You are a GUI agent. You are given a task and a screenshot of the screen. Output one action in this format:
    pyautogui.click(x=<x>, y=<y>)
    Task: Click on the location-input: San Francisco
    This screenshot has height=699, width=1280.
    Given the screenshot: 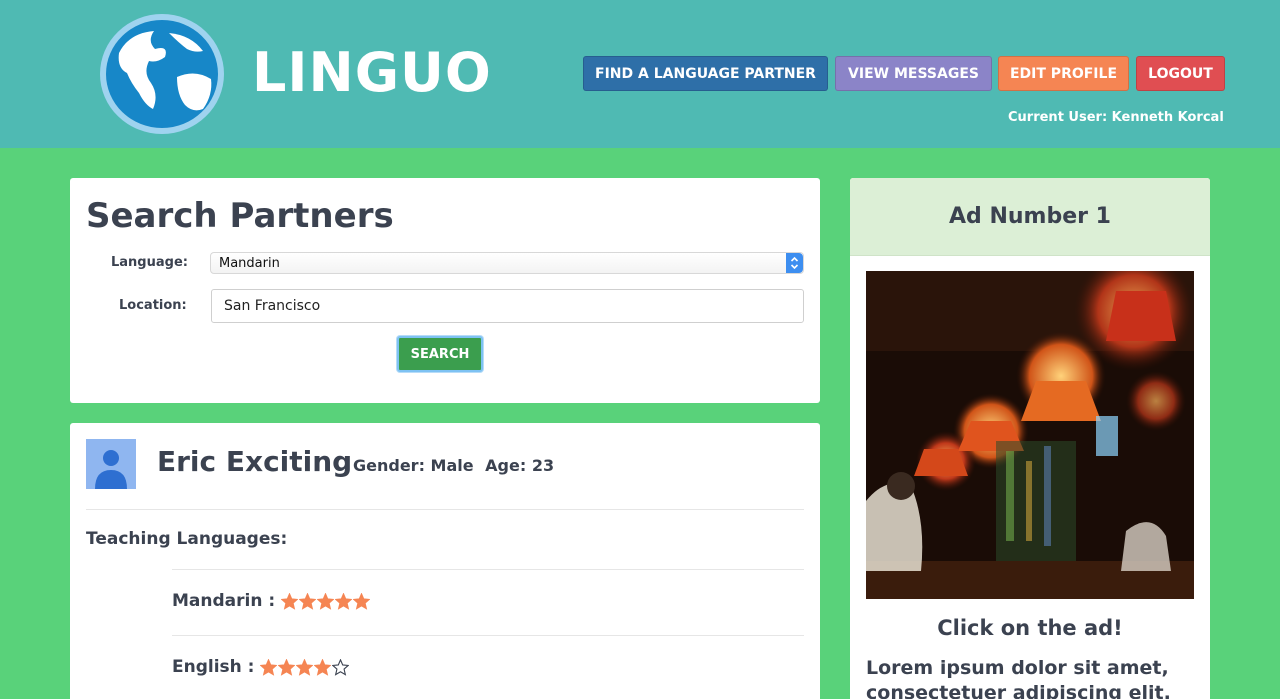 What is the action you would take?
    pyautogui.click(x=507, y=306)
    